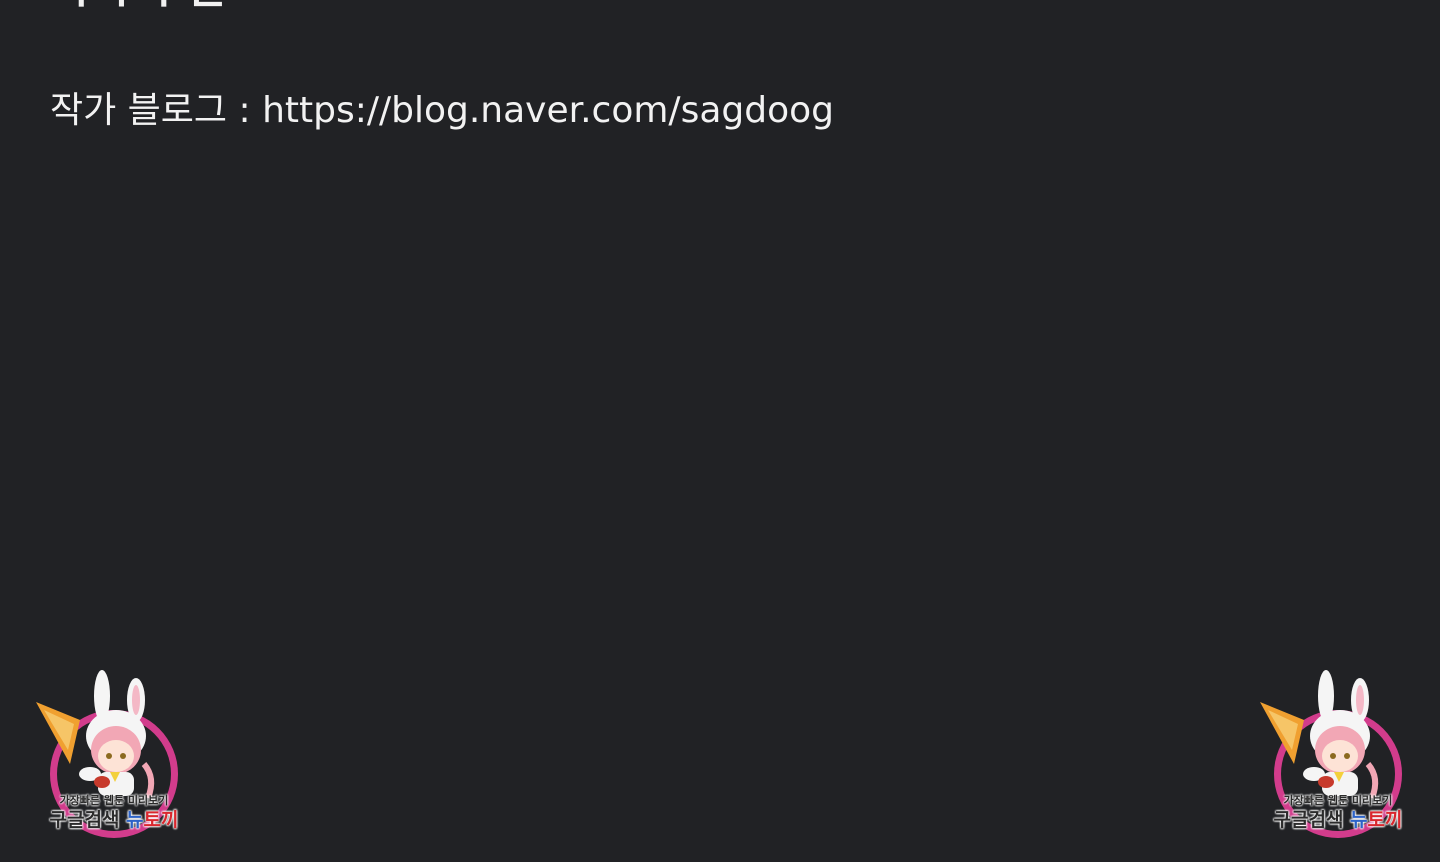 This screenshot has width=1440, height=862. I want to click on blog-label: 작가 블로그 :, so click(156, 110).